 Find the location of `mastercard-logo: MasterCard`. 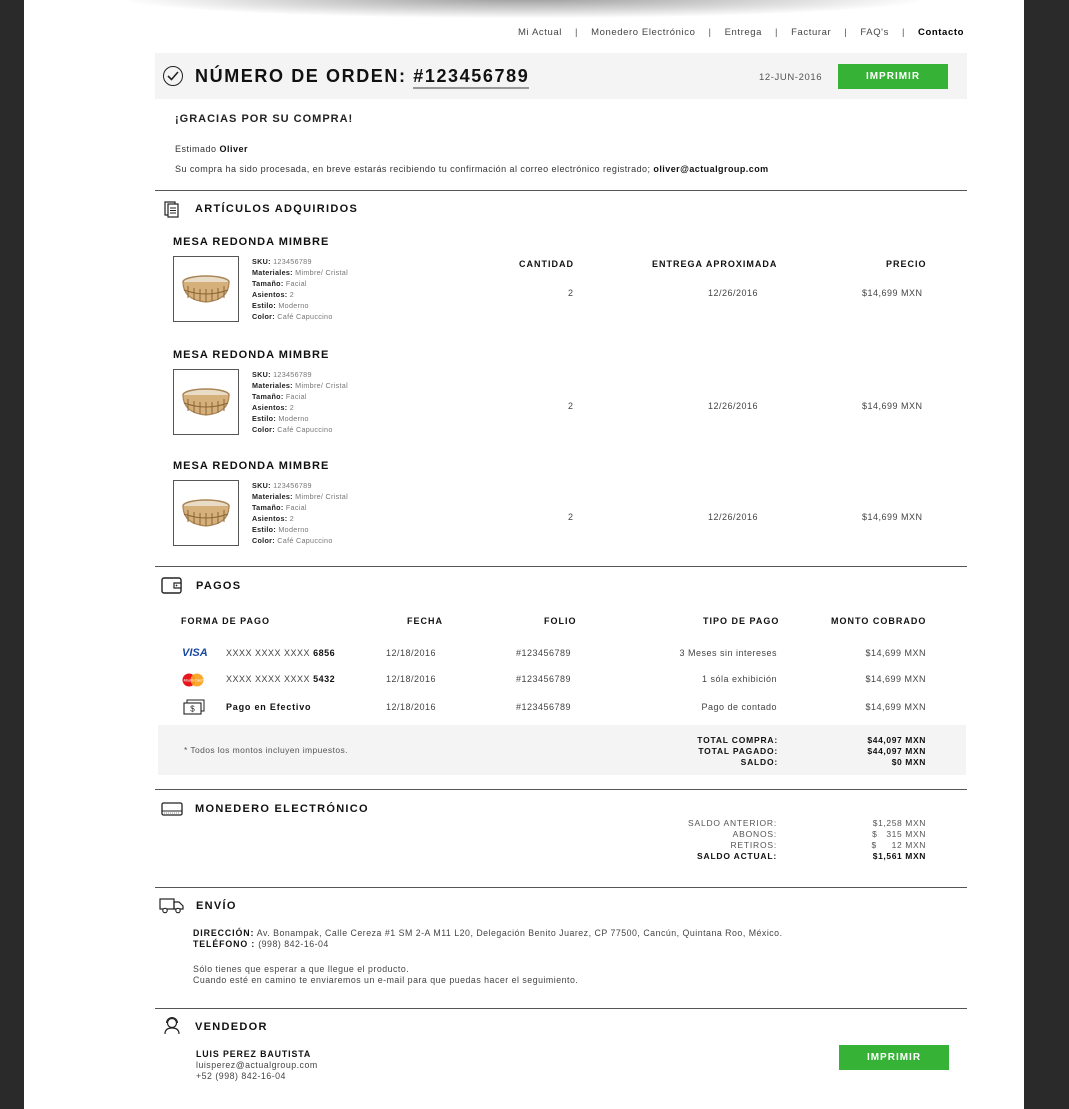

mastercard-logo: MasterCard is located at coordinates (193, 682).